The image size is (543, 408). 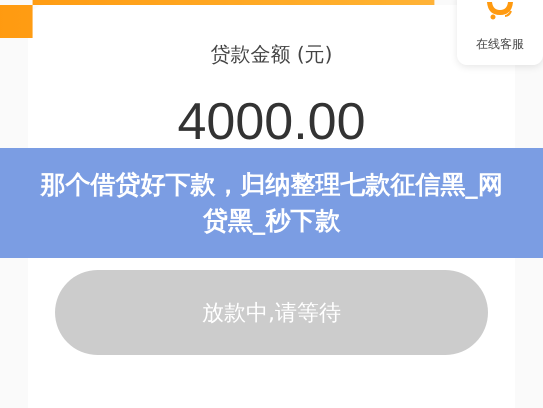 What do you see at coordinates (272, 122) in the screenshot?
I see `loan-amount: 4000.00` at bounding box center [272, 122].